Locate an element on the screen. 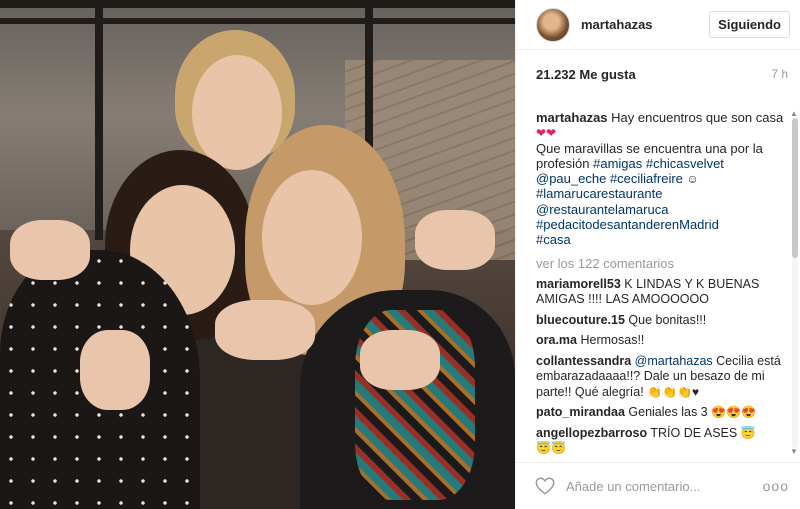 The image size is (800, 509). heart-emoji-icon: ❤❤ is located at coordinates (546, 133).